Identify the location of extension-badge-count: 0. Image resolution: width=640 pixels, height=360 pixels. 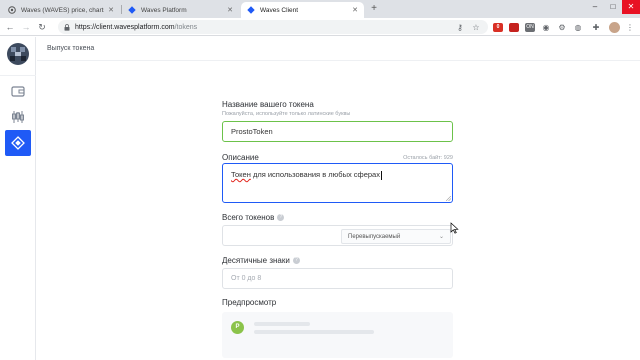
(498, 27).